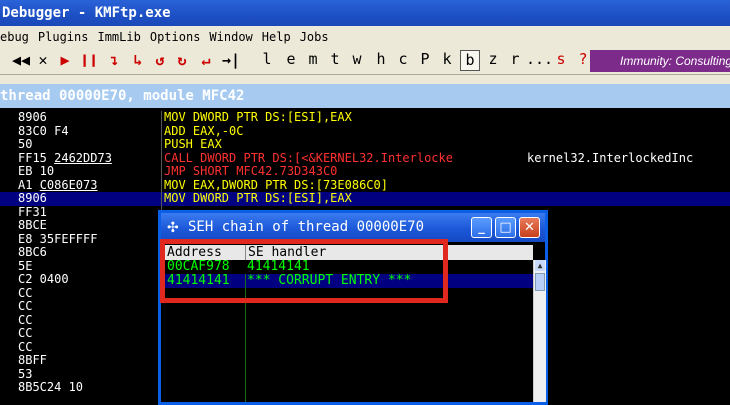  Describe the element at coordinates (365, 13) in the screenshot. I see `title-bar: Debugger - KMFtp.exe` at that location.